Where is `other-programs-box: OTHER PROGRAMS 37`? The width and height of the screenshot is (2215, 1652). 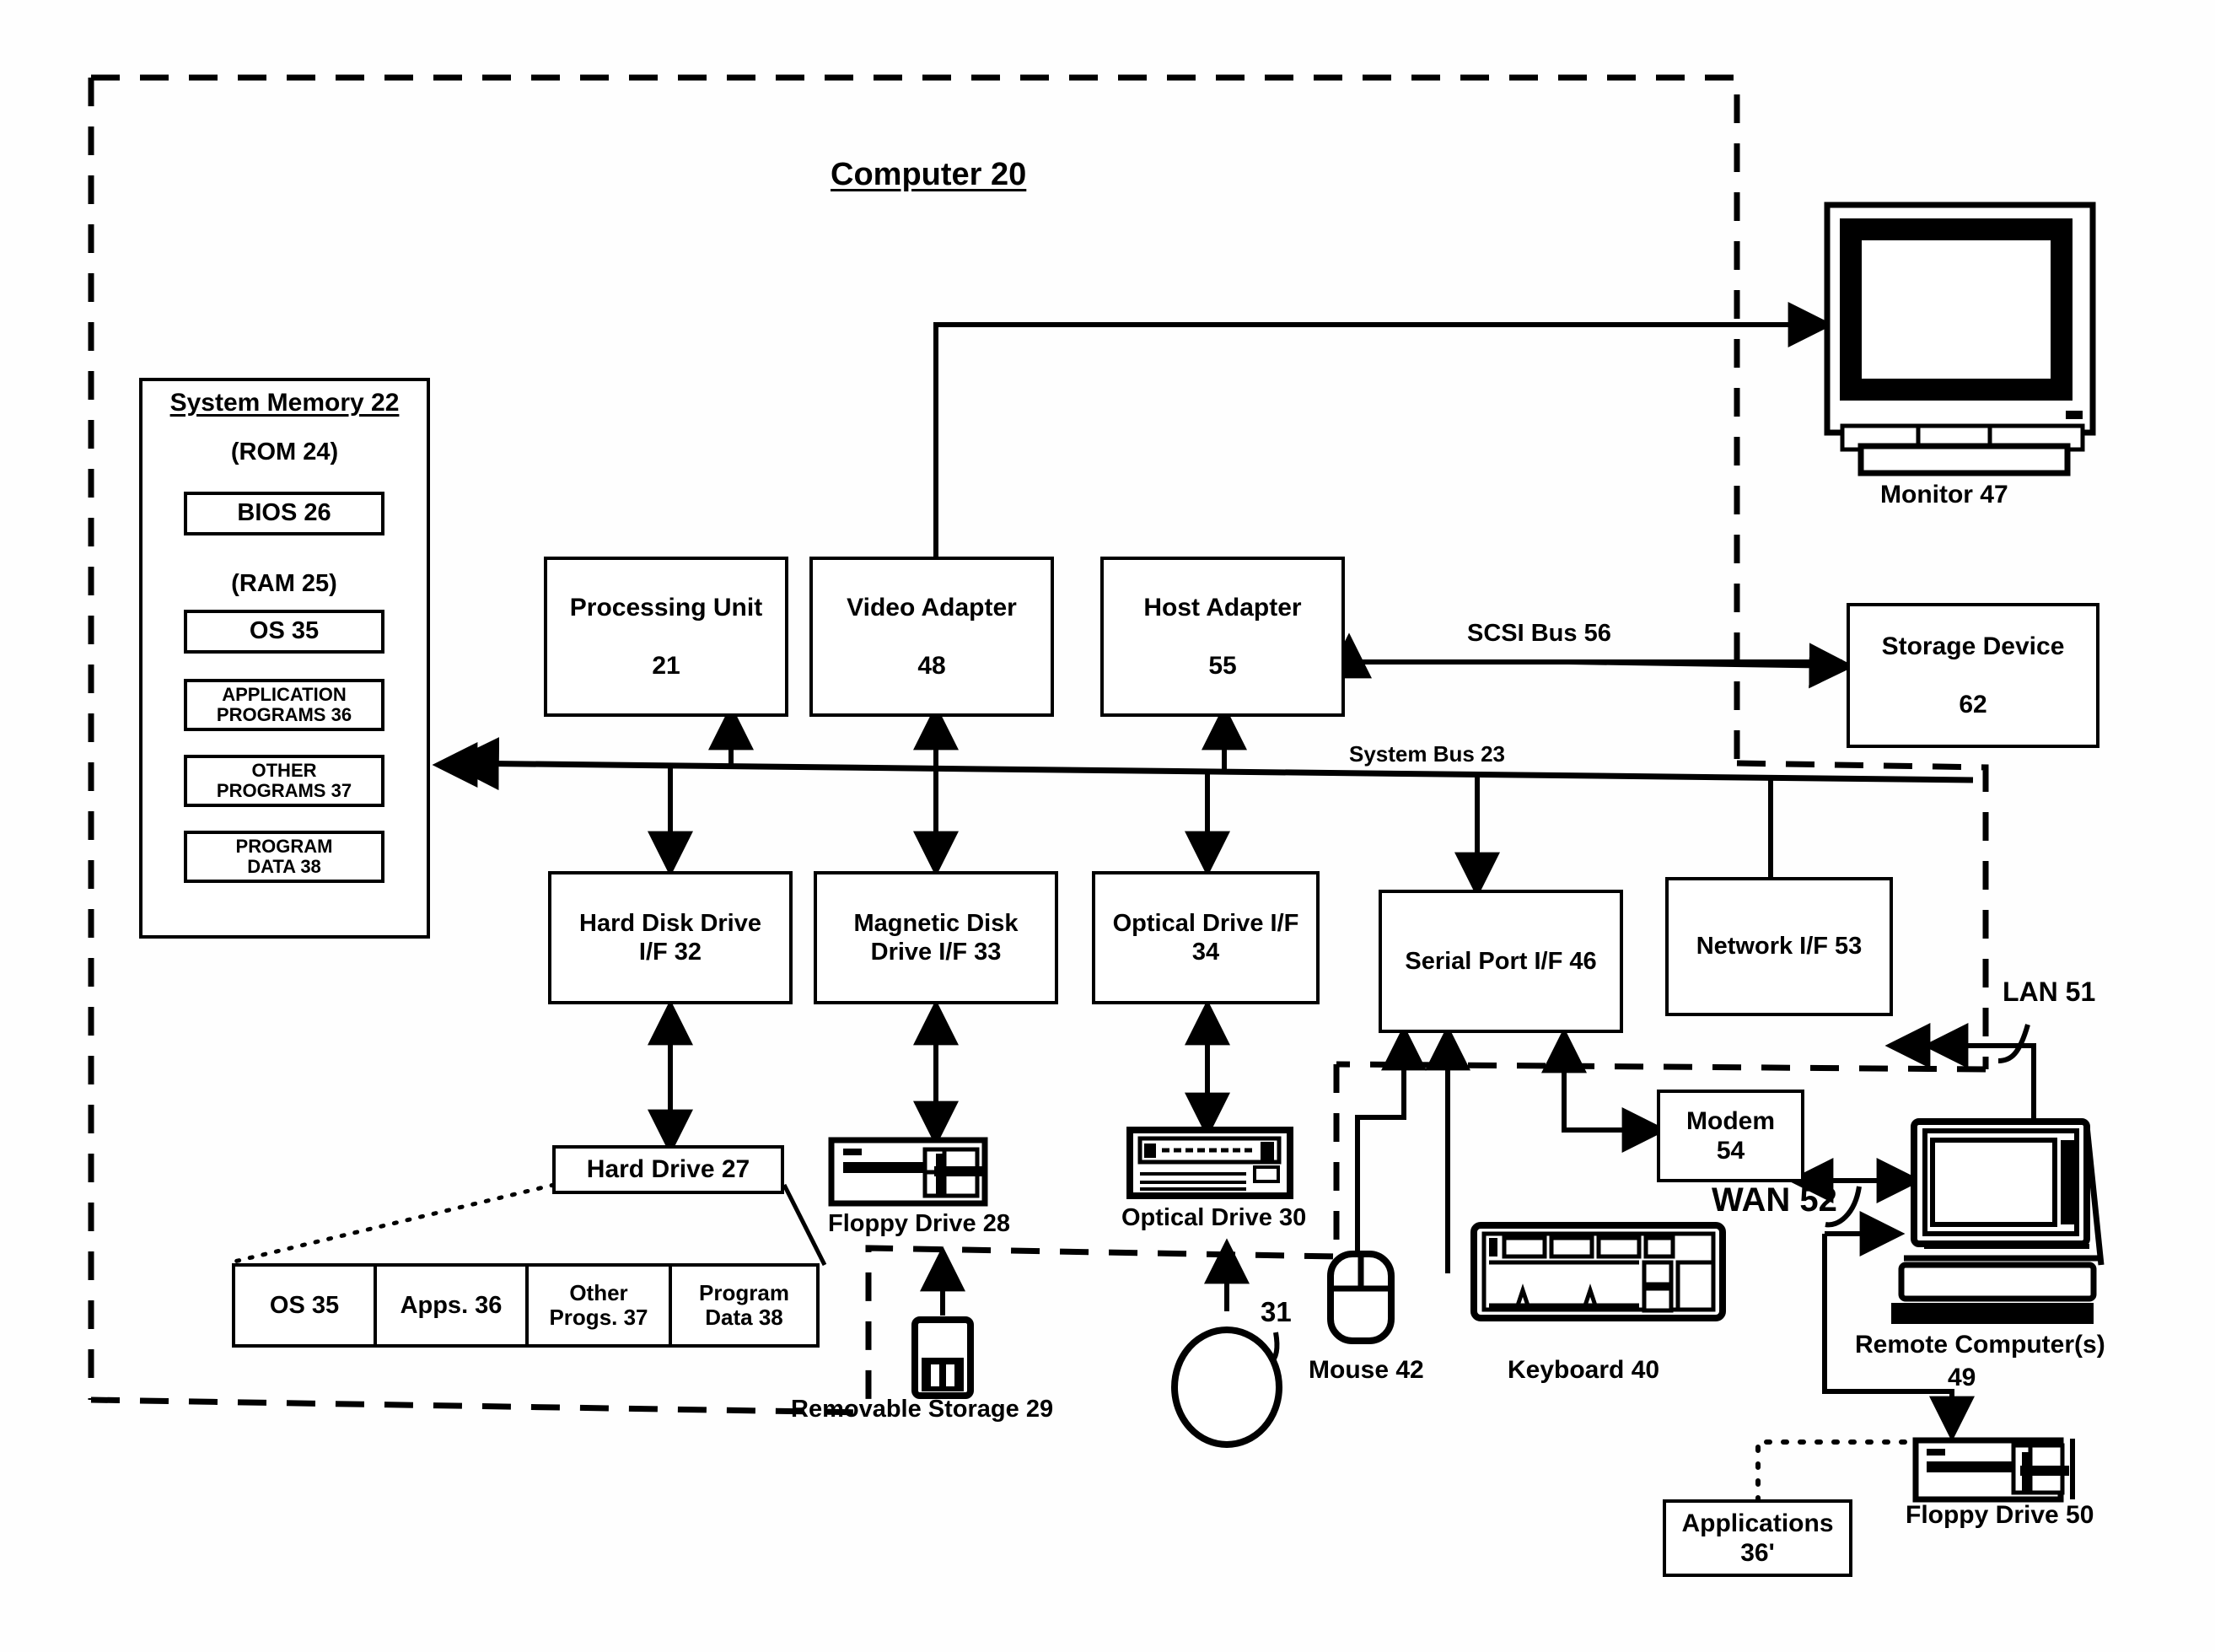 other-programs-box: OTHER PROGRAMS 37 is located at coordinates (284, 781).